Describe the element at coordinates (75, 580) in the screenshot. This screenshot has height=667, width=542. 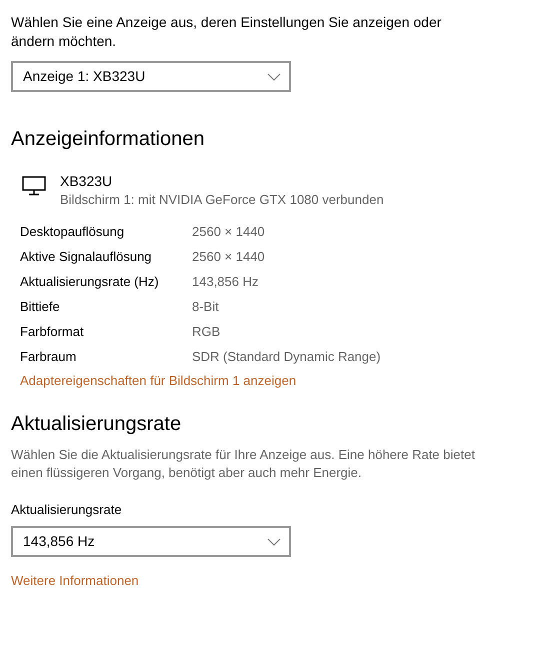
I see `more-info-link: Weitere Informationen` at that location.